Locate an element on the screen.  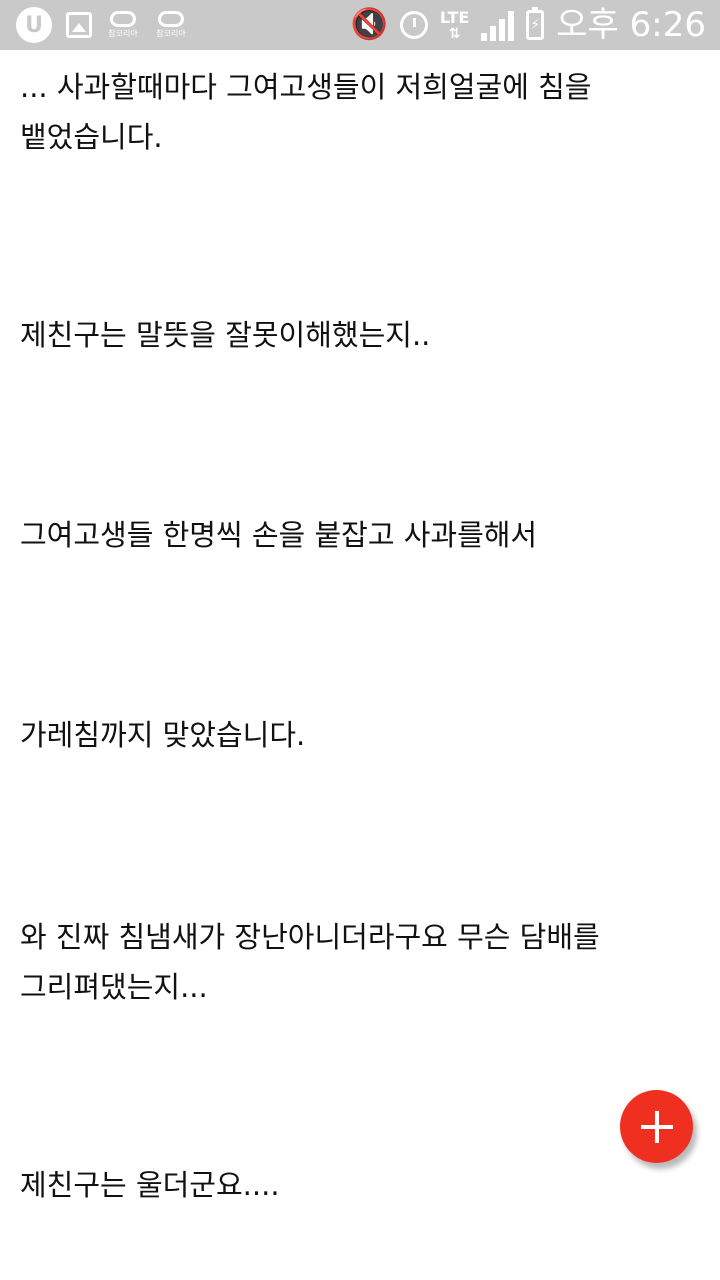
alarm-icon is located at coordinates (413, 25).